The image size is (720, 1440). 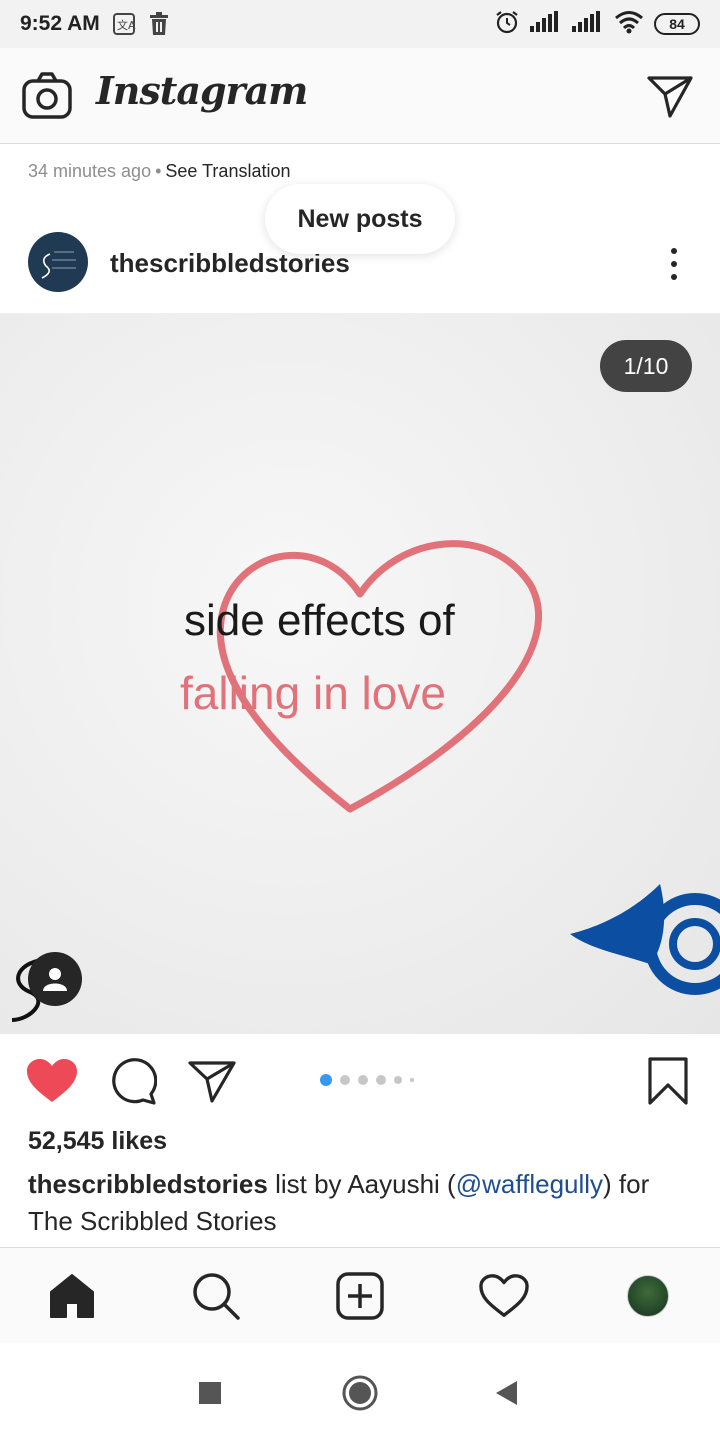 I want to click on app-header: Instagram, so click(x=360, y=96).